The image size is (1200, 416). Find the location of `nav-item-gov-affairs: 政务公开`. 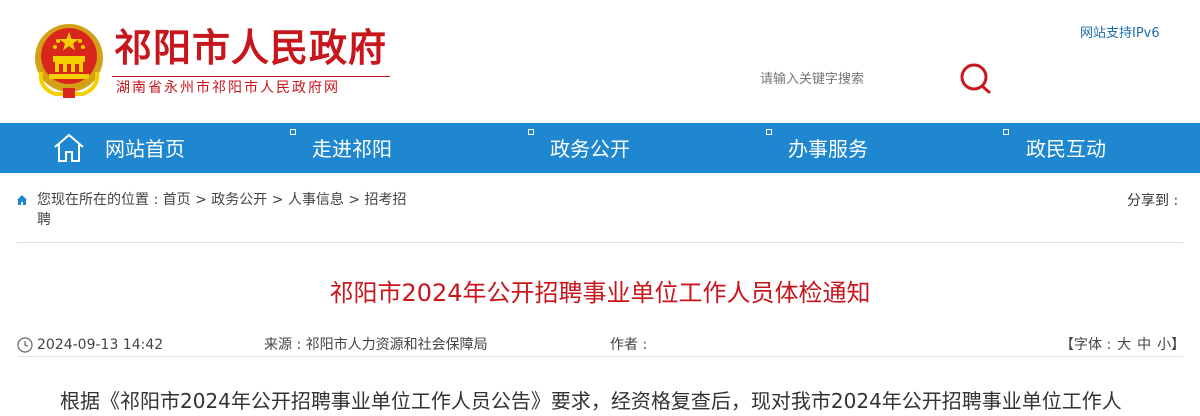

nav-item-gov-affairs: 政务公开 is located at coordinates (590, 148).